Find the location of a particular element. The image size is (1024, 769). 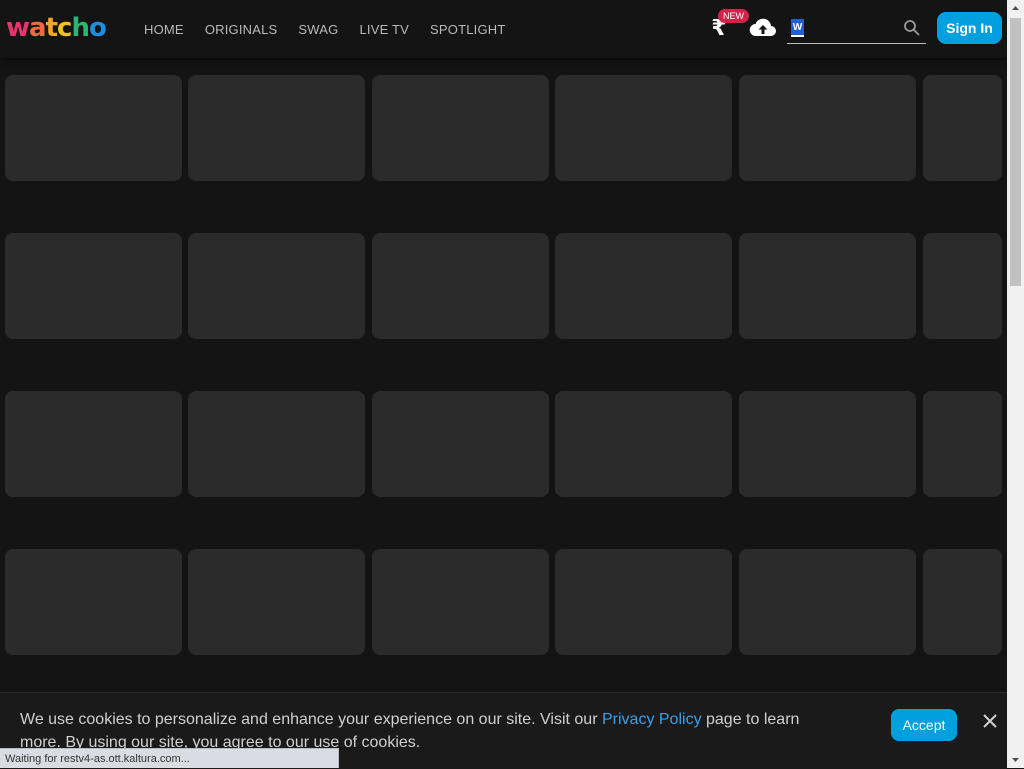

watcho-logo: watcho is located at coordinates (56, 28).